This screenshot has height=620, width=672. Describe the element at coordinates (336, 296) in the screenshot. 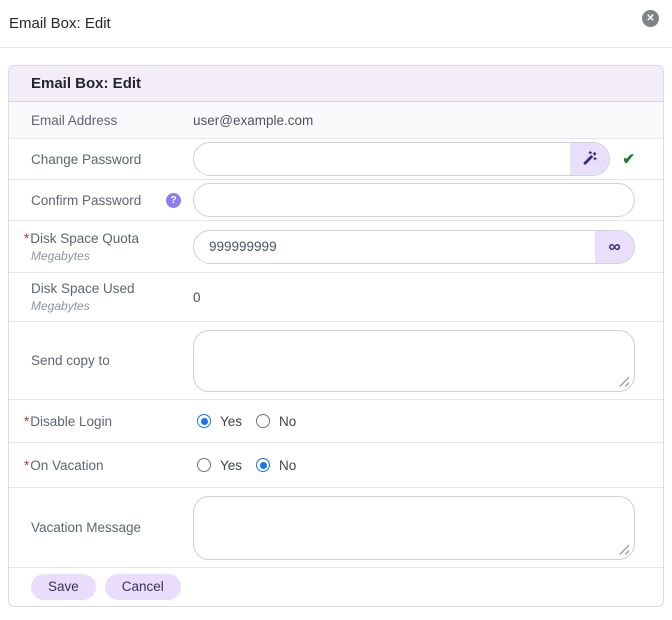

I see `row-disk-space-used: Disk Space Used Megabytes 0` at that location.